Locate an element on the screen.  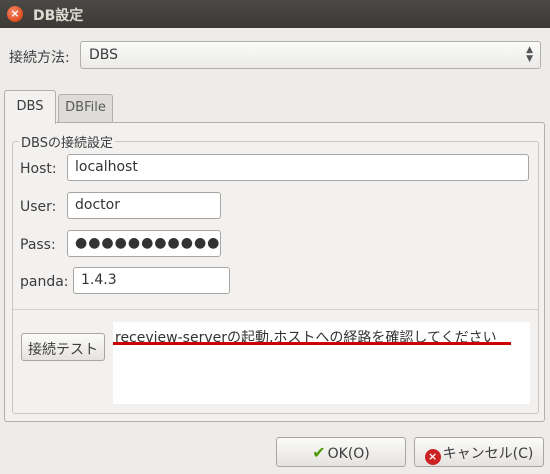
tab-dbfile-label: DBFile is located at coordinates (85, 107).